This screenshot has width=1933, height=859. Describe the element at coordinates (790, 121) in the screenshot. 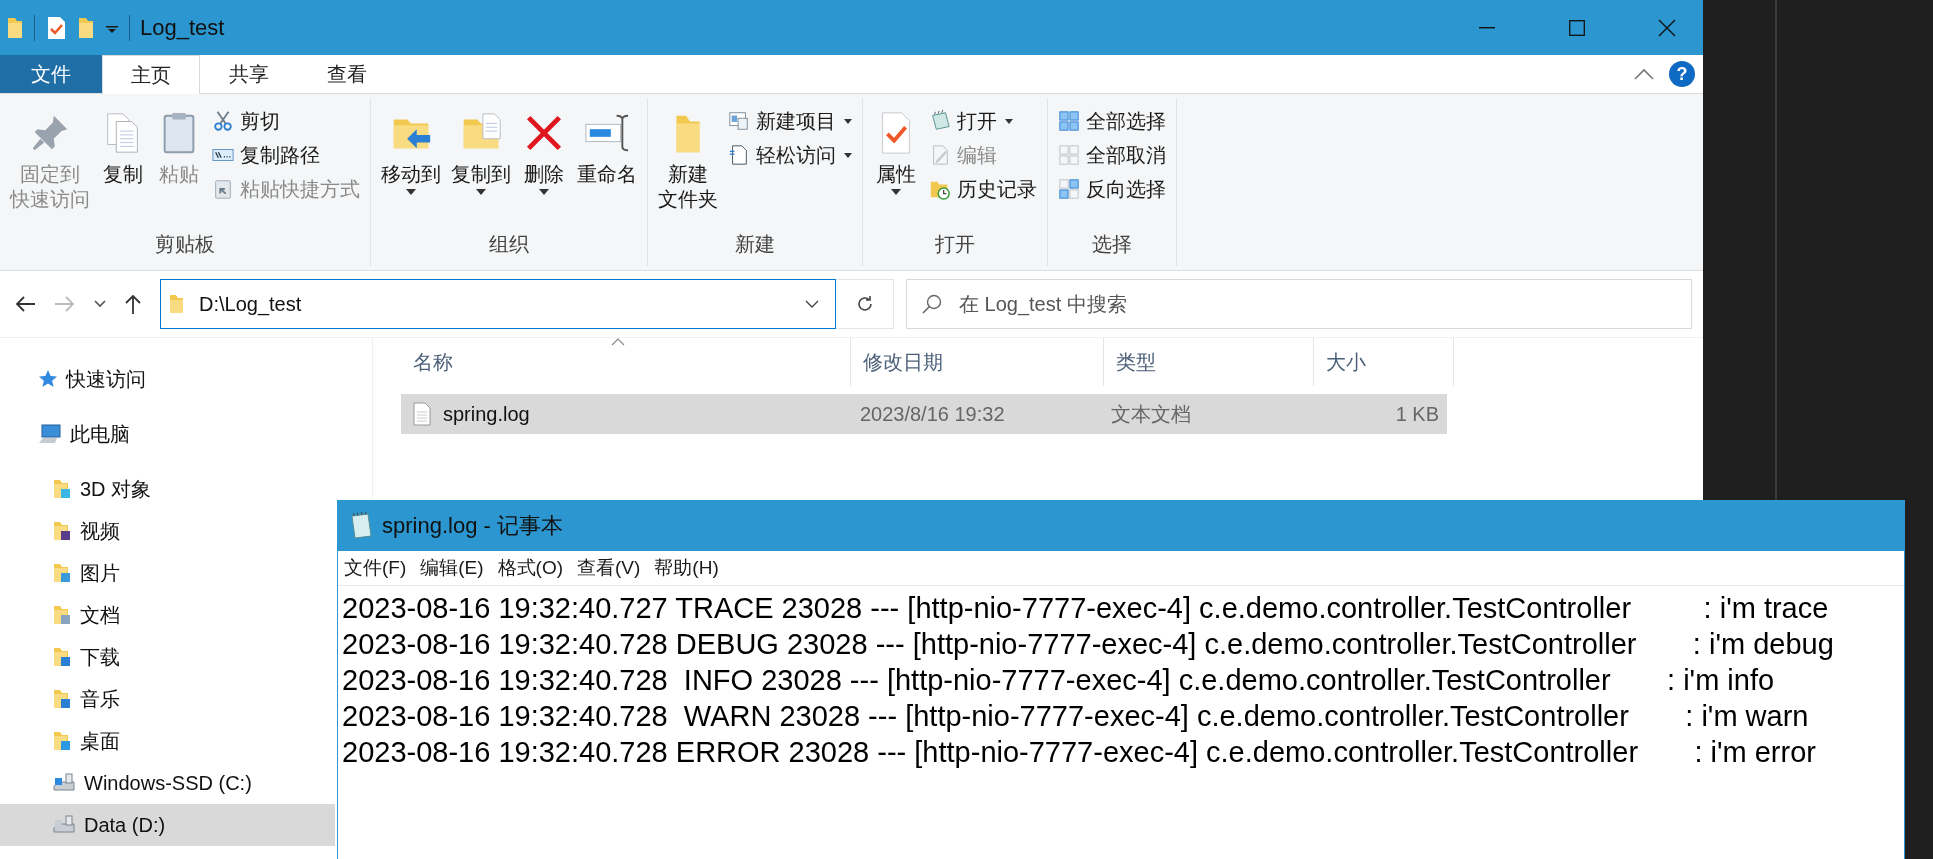

I see `ribbon-button: 新建项目` at that location.